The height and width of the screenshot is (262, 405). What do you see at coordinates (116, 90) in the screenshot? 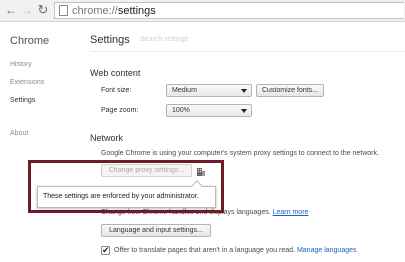
I see `font-size-label: Font size:` at bounding box center [116, 90].